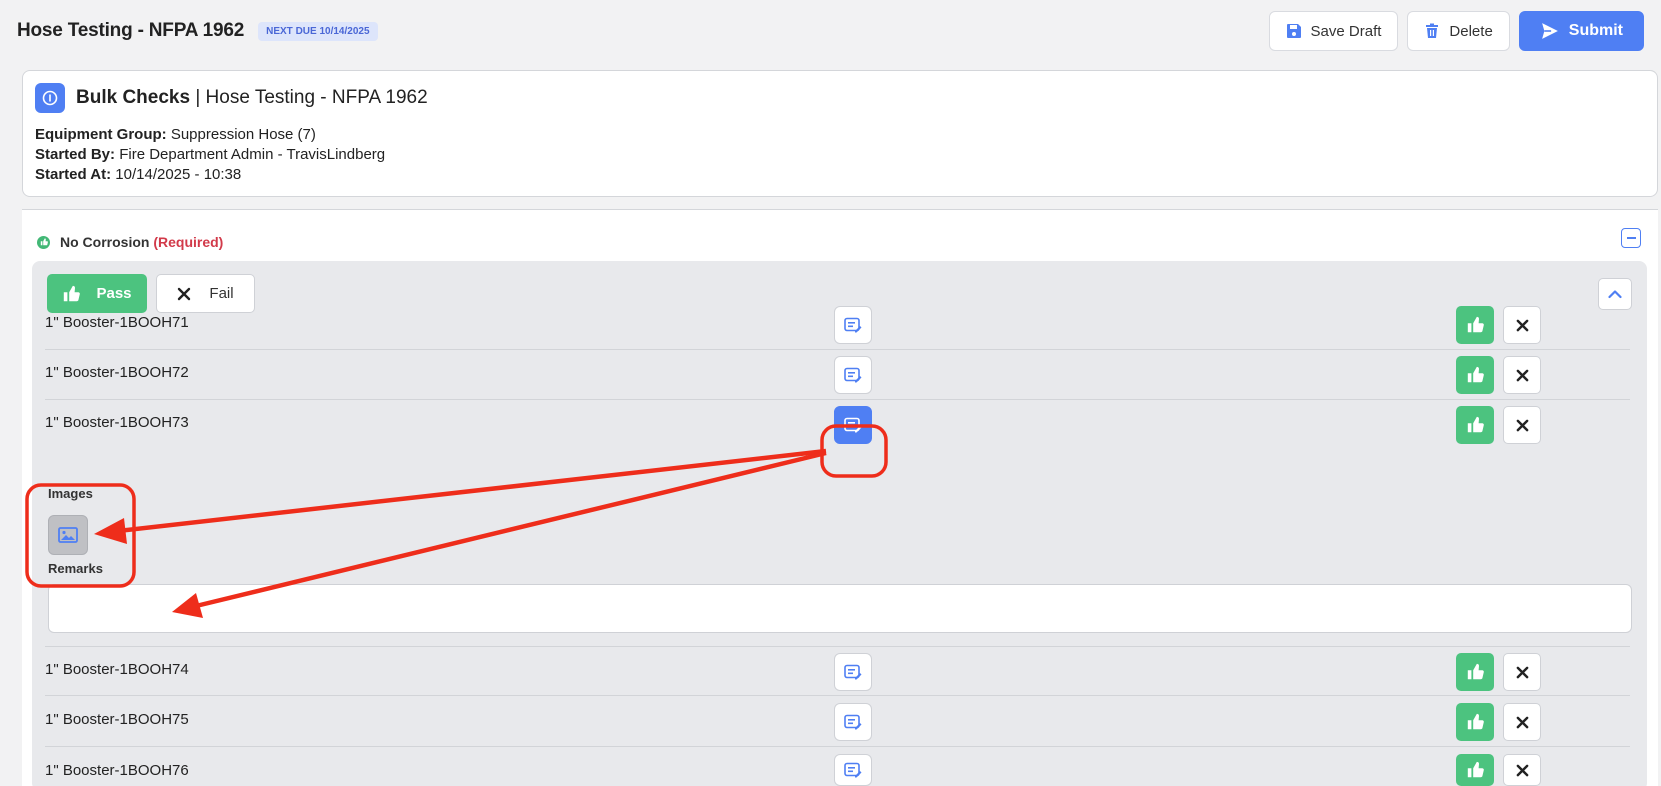 The width and height of the screenshot is (1661, 786). What do you see at coordinates (840, 175) in the screenshot?
I see `started-at-line: Started At: 10/14/2025 - 10:38` at bounding box center [840, 175].